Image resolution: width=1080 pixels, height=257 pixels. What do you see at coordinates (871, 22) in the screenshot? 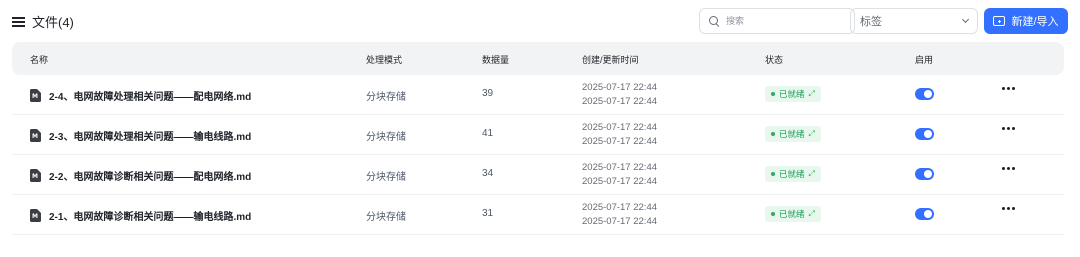
I see `tag-select-label: 标签` at bounding box center [871, 22].